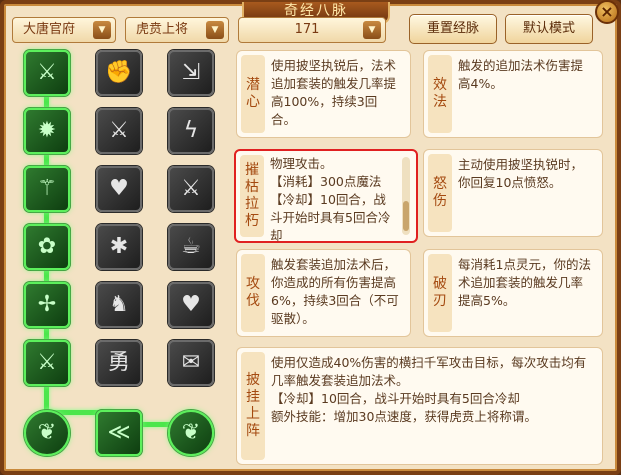 This screenshot has width=621, height=475. I want to click on card-name: 潜 心, so click(253, 94).